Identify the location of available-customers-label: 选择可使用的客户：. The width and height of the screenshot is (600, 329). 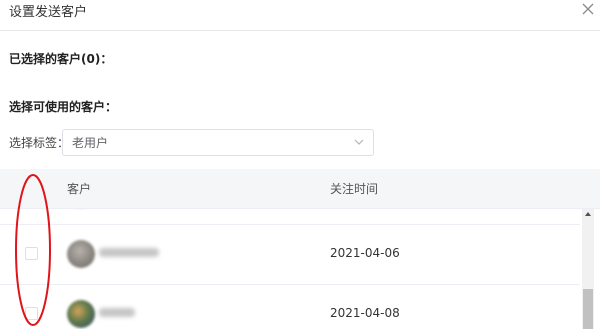
(63, 107).